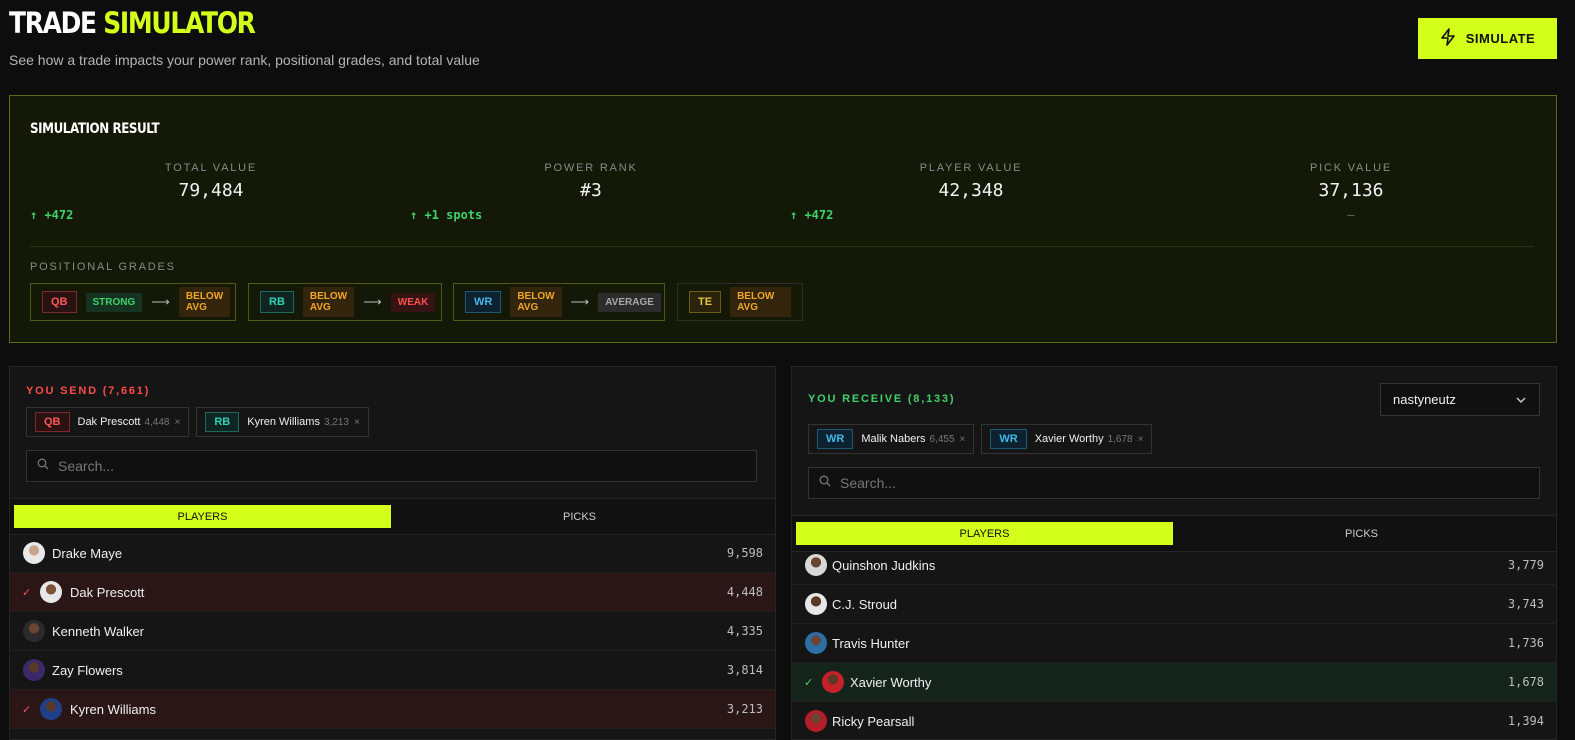  What do you see at coordinates (744, 709) in the screenshot?
I see `player-value: 3,213` at bounding box center [744, 709].